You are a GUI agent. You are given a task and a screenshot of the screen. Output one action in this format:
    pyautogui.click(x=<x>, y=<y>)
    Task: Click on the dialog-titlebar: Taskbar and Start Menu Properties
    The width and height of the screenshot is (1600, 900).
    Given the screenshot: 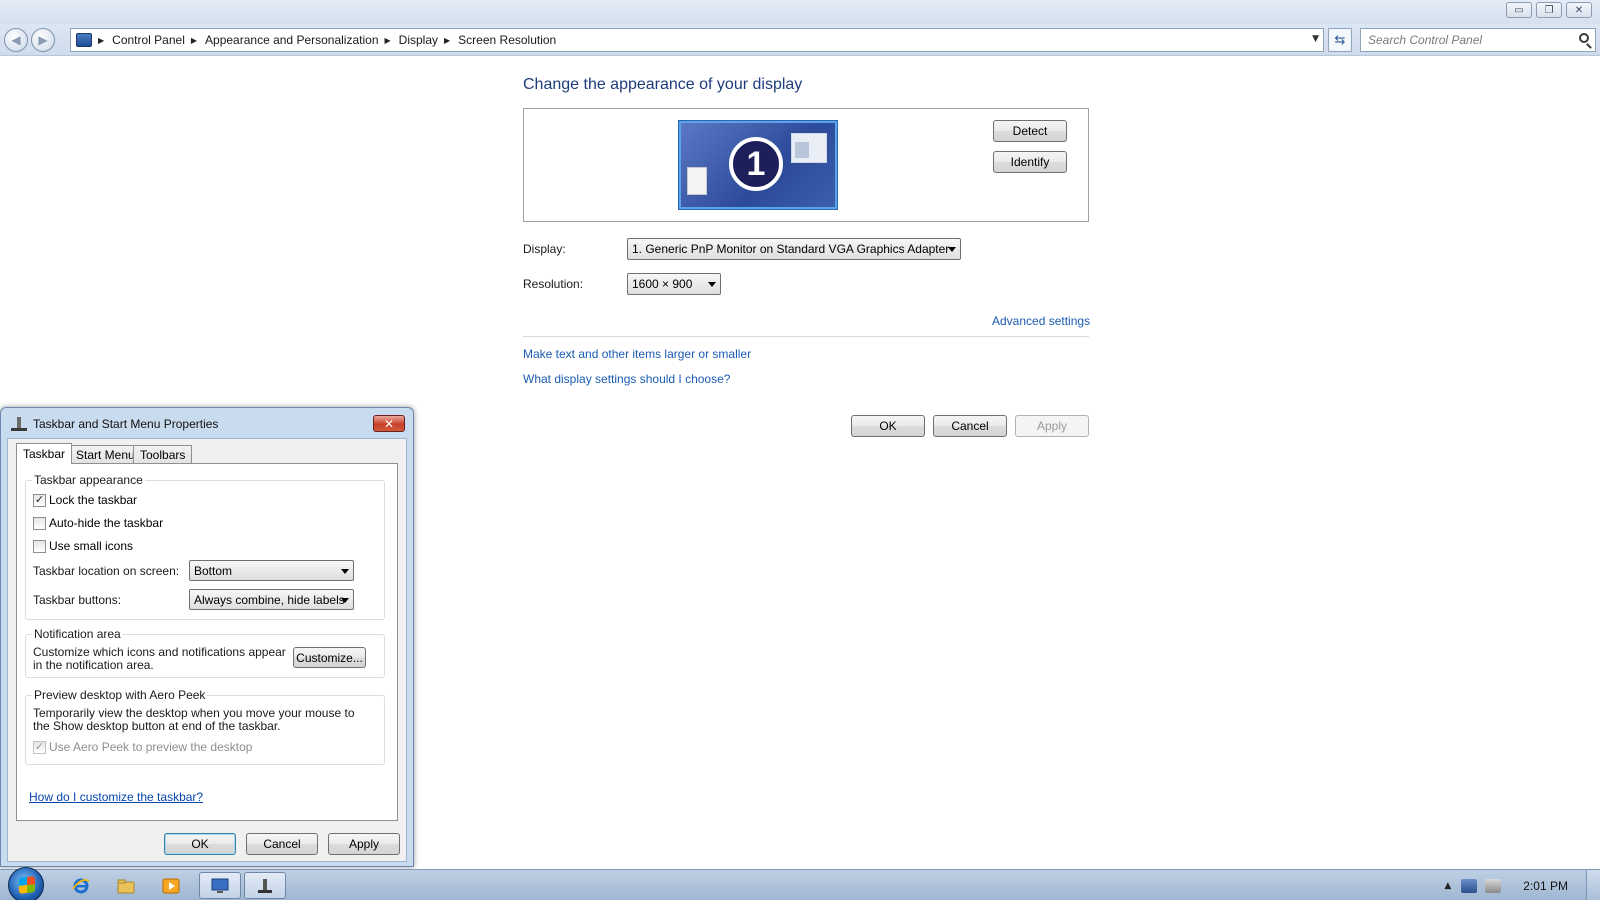 What is the action you would take?
    pyautogui.click(x=114, y=424)
    